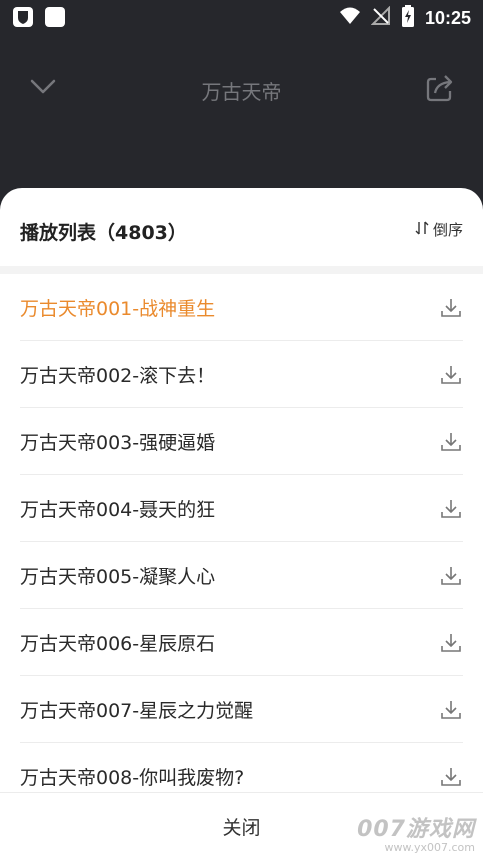 Image resolution: width=483 pixels, height=860 pixels. What do you see at coordinates (118, 509) in the screenshot?
I see `episode-title: 万古天帝004-聂天的狂` at bounding box center [118, 509].